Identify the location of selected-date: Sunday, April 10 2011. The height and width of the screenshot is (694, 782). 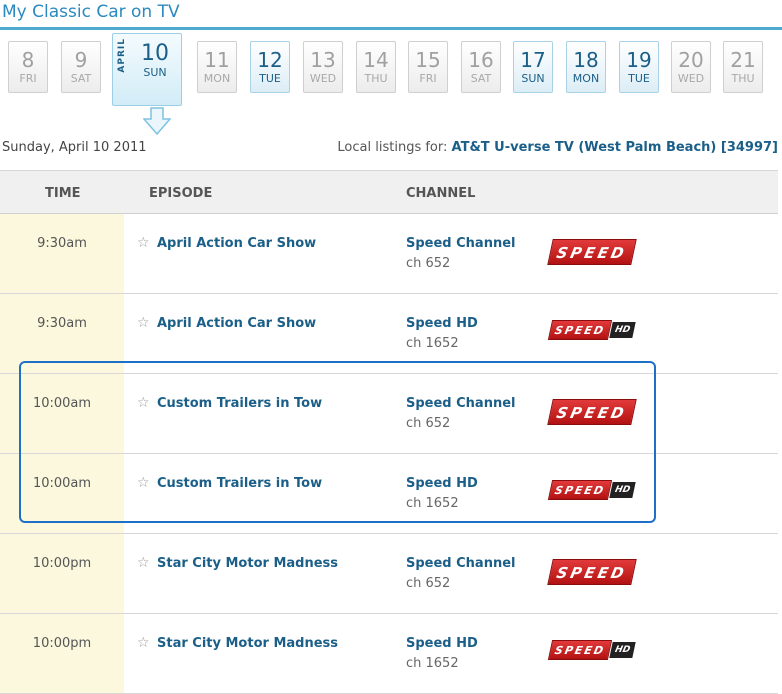
(74, 147).